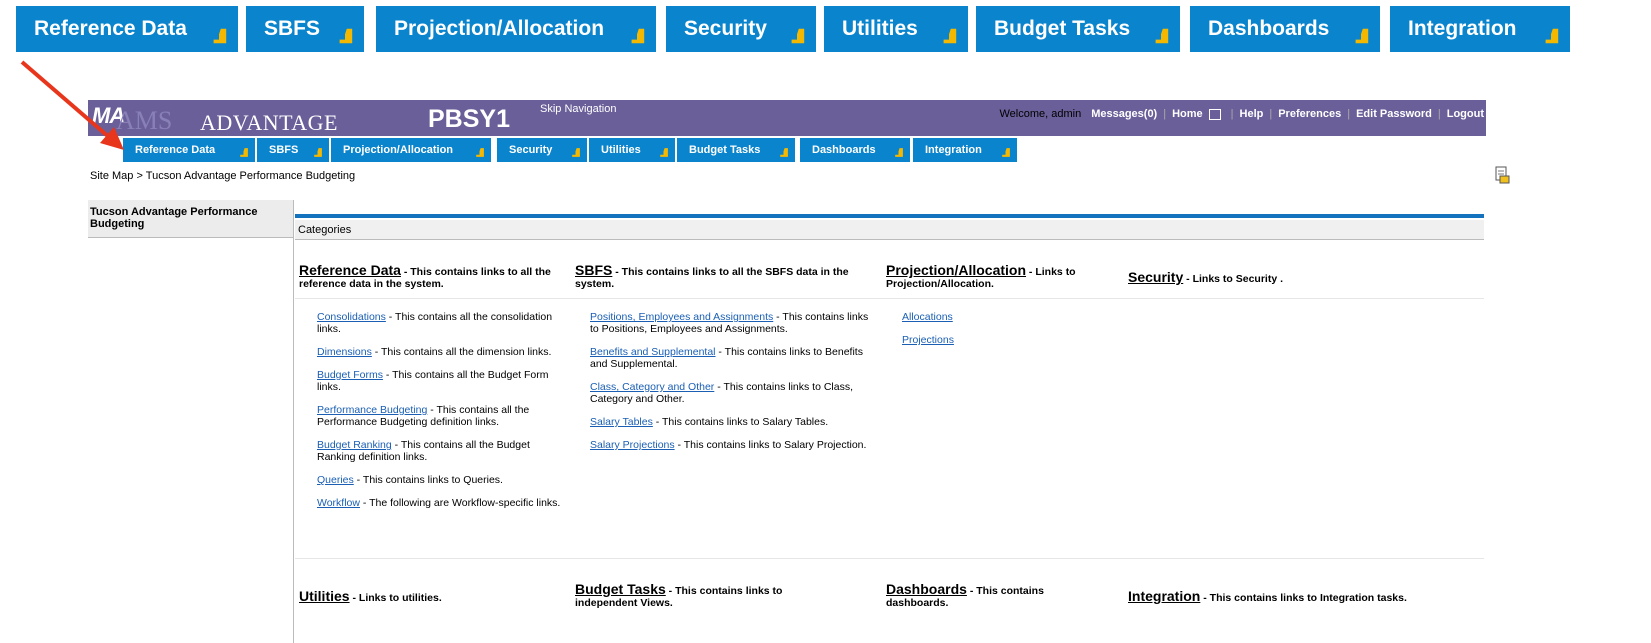 The height and width of the screenshot is (643, 1651). What do you see at coordinates (542, 150) in the screenshot?
I see `tab-security: Security` at bounding box center [542, 150].